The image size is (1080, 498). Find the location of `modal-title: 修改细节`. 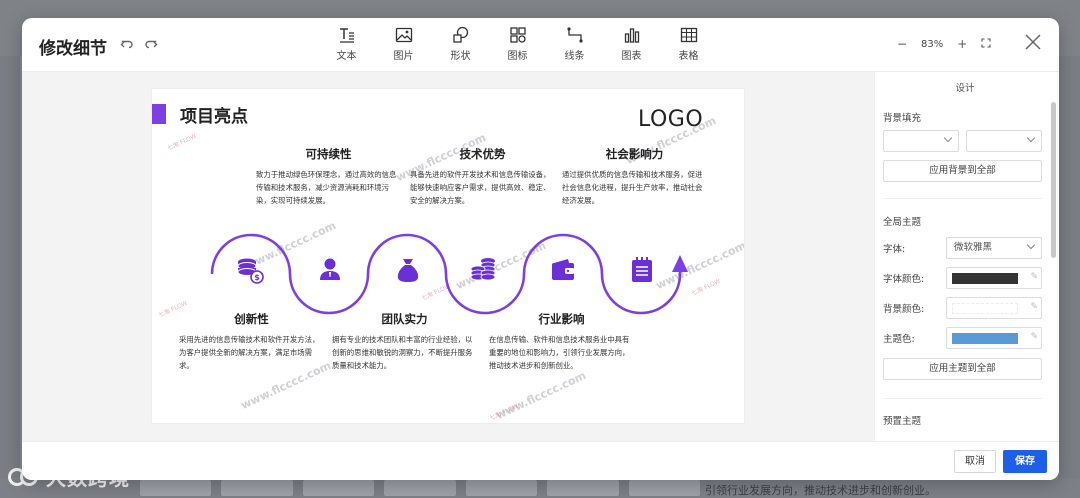

modal-title: 修改细节 is located at coordinates (73, 49).